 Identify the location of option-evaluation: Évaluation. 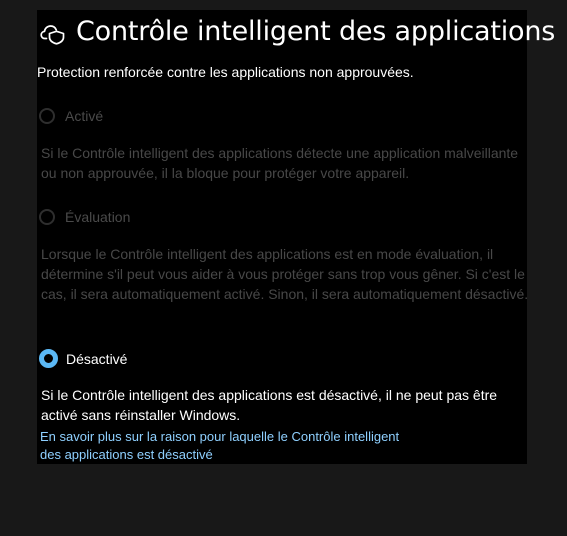
(84, 217).